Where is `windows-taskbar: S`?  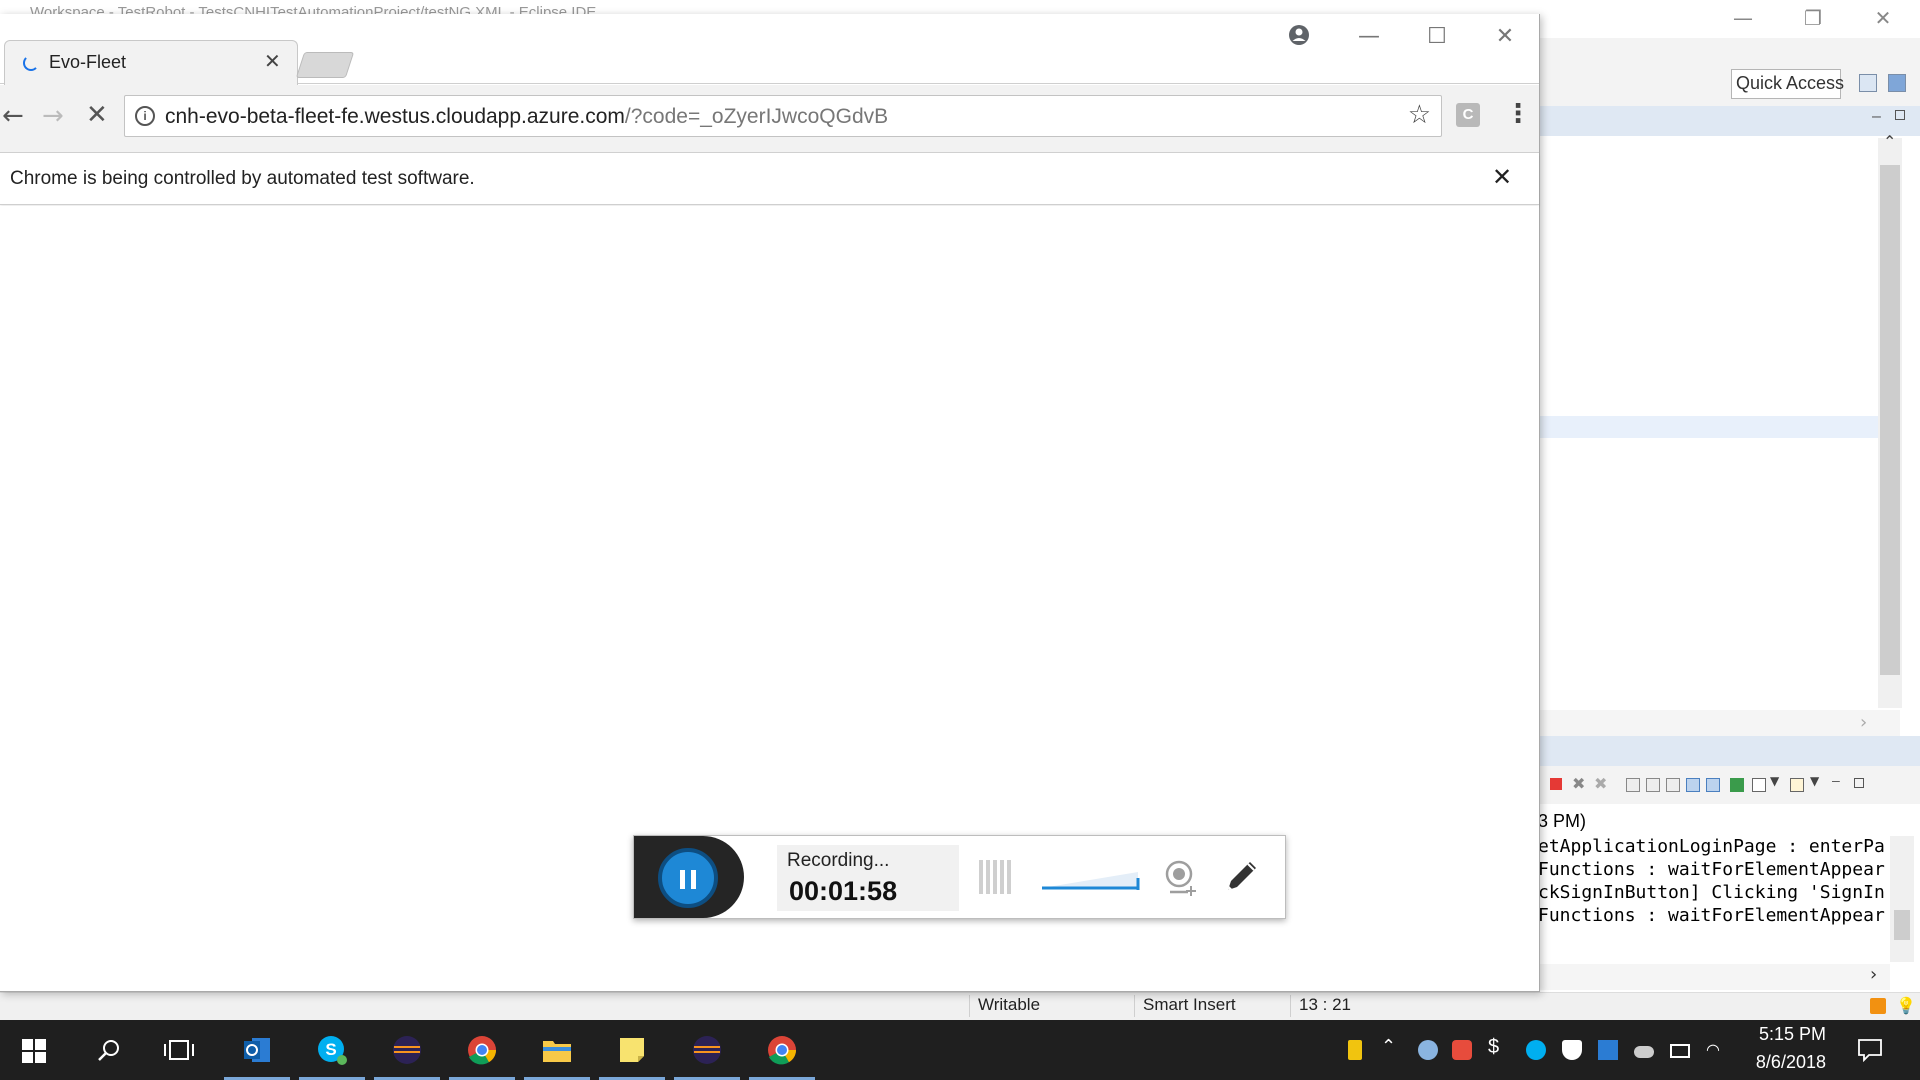
windows-taskbar: S is located at coordinates (960, 1050).